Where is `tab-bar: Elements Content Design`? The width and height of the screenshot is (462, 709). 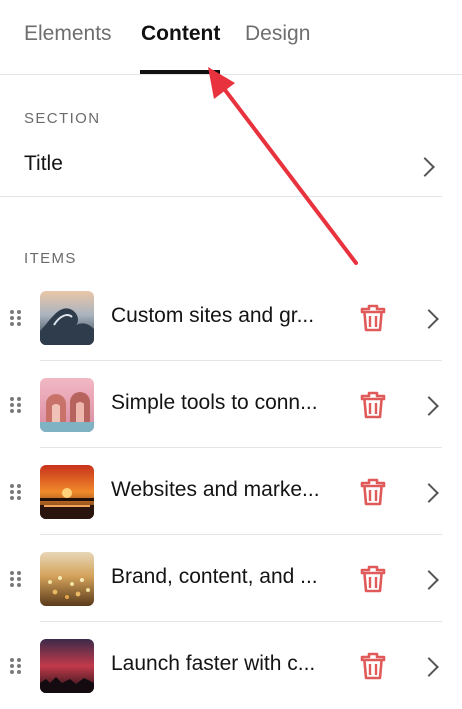 tab-bar: Elements Content Design is located at coordinates (231, 37).